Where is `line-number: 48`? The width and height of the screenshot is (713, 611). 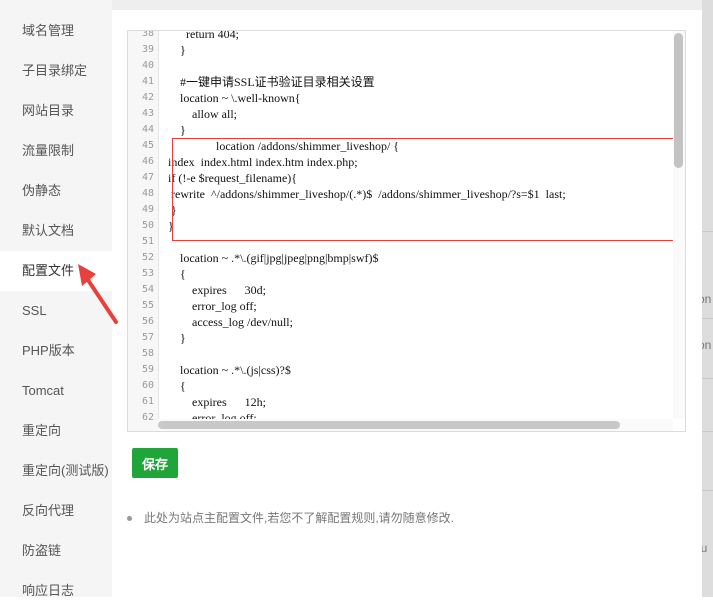 line-number: 48 is located at coordinates (147, 193).